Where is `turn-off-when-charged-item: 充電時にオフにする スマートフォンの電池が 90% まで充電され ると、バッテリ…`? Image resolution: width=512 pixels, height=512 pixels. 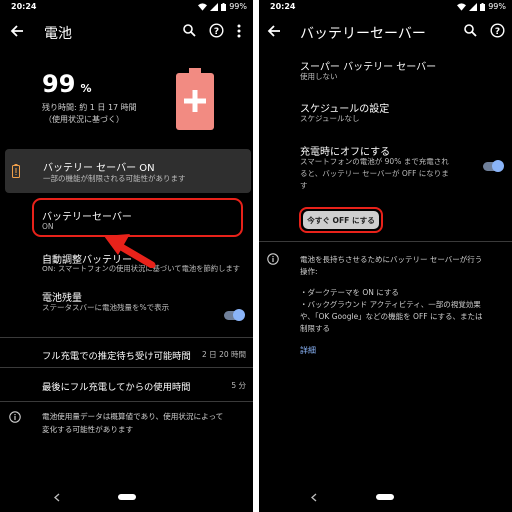
turn-off-when-charged-item: 充電時にオフにする スマートフォンの電池が 90% まで充電され ると、バッテリ… is located at coordinates (385, 165).